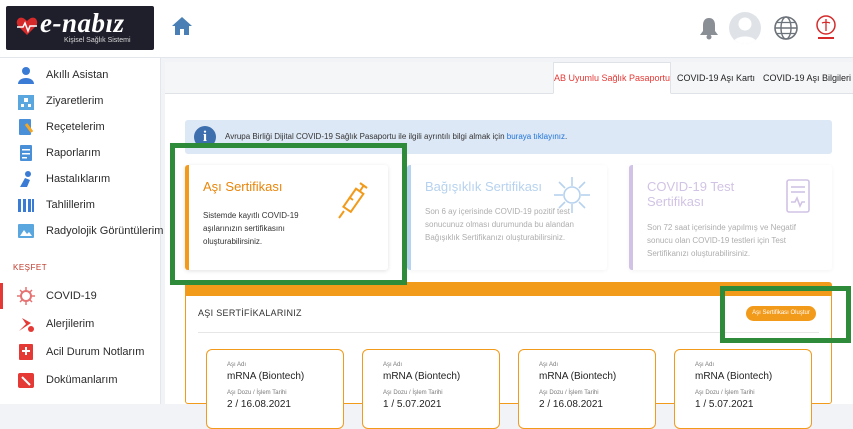 The height and width of the screenshot is (429, 853). What do you see at coordinates (26, 325) in the screenshot?
I see `allergy-icon` at bounding box center [26, 325].